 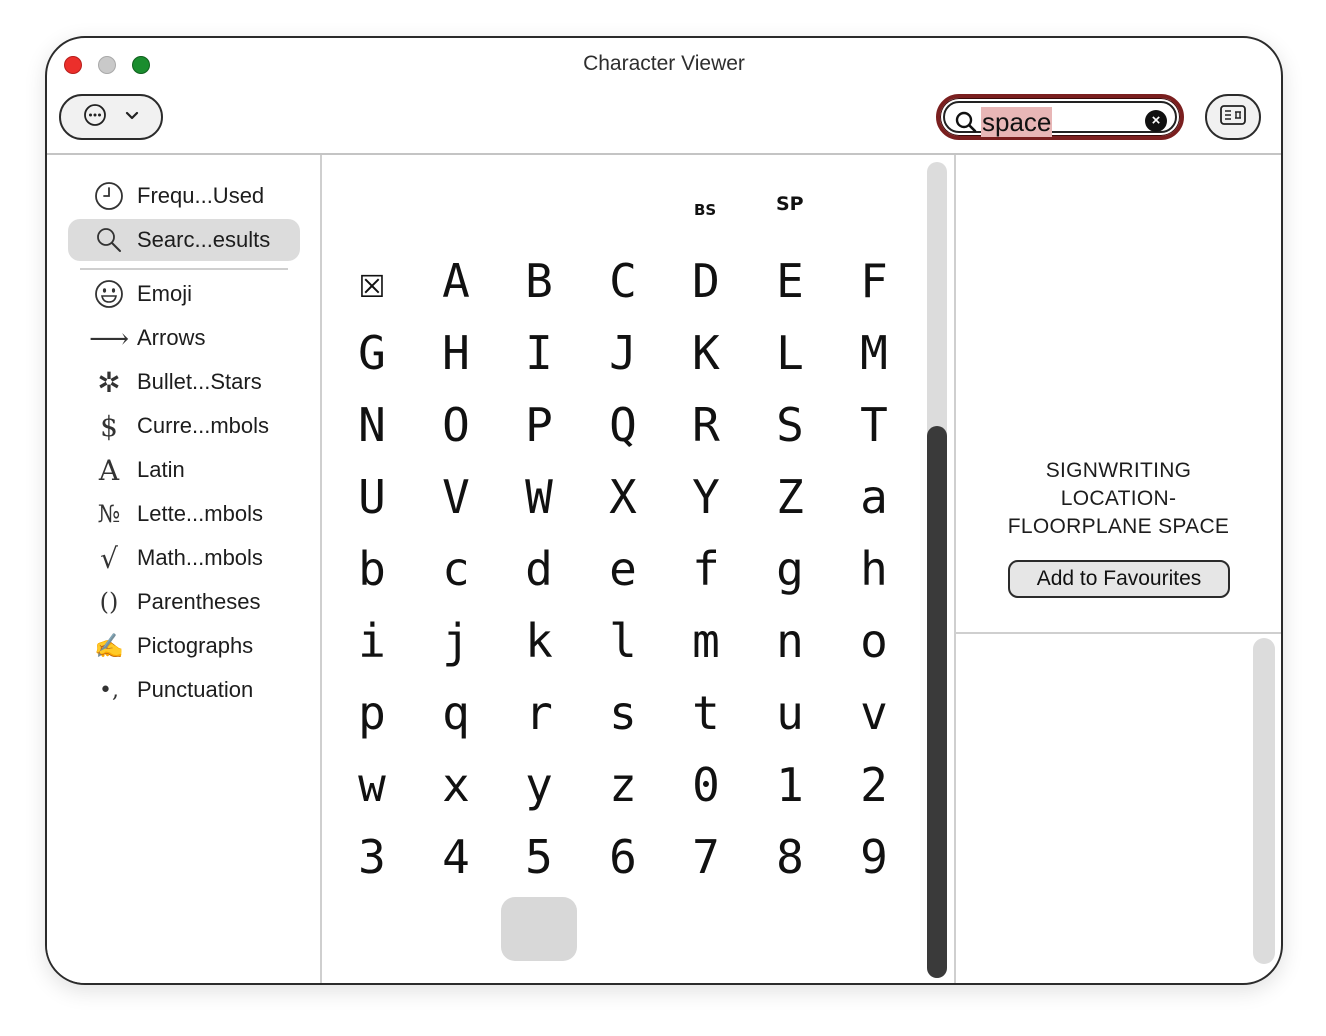 I want to click on character-cell: N, so click(x=372, y=425).